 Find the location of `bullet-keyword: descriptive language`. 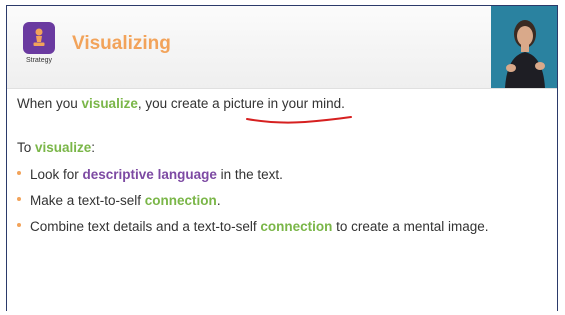

bullet-keyword: descriptive language is located at coordinates (149, 174).